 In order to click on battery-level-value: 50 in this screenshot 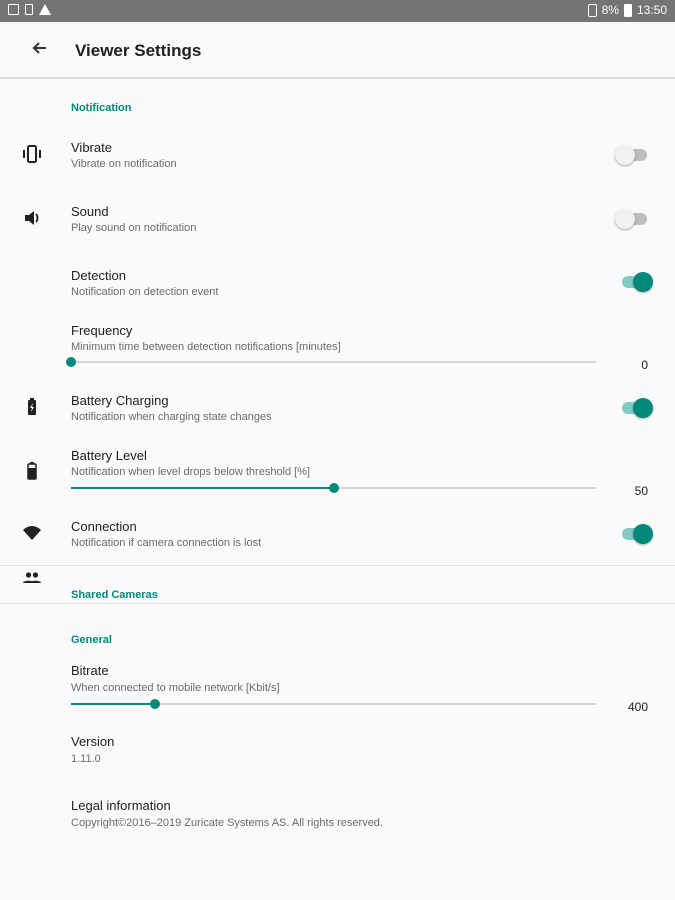, I will do `click(641, 491)`.